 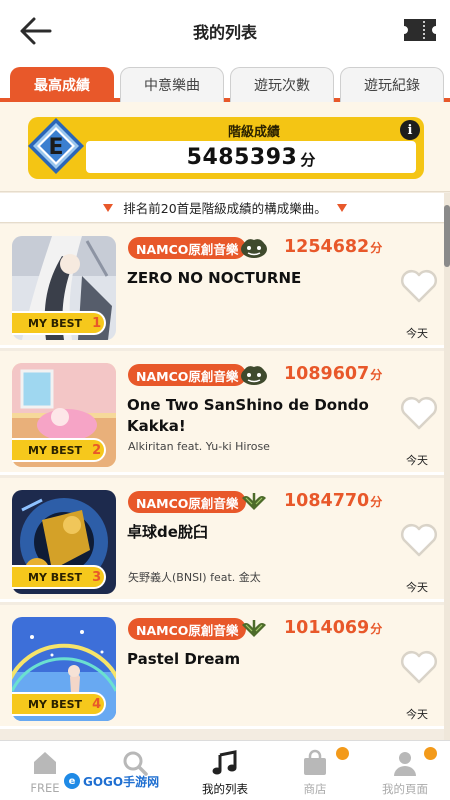 I want to click on song-title: One Two SanShino de Dondo Kakka!, so click(x=248, y=415).